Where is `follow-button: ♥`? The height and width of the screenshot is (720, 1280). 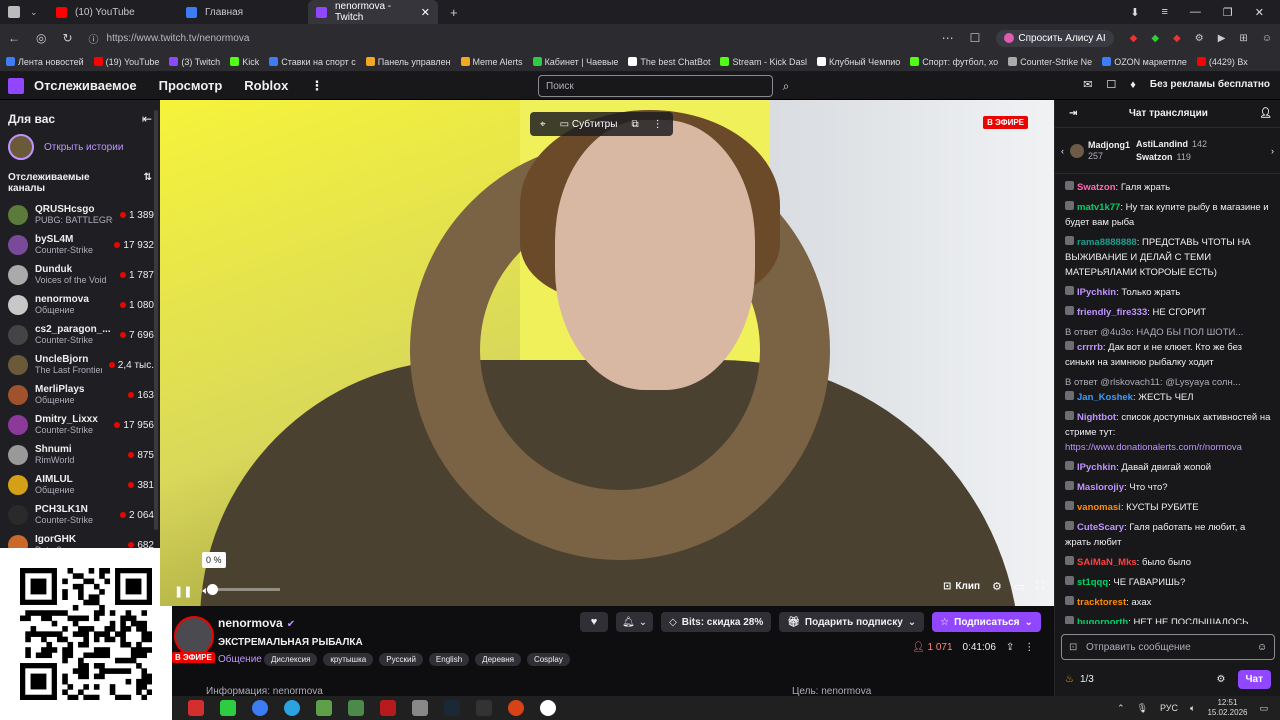
follow-button: ♥ is located at coordinates (594, 622).